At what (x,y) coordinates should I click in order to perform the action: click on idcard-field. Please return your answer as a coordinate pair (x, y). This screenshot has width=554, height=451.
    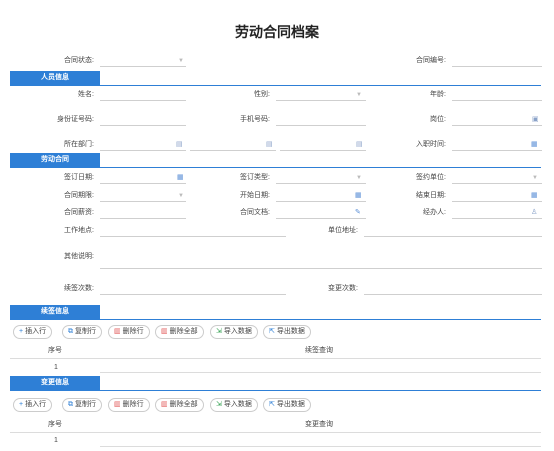
    Looking at the image, I should click on (143, 120).